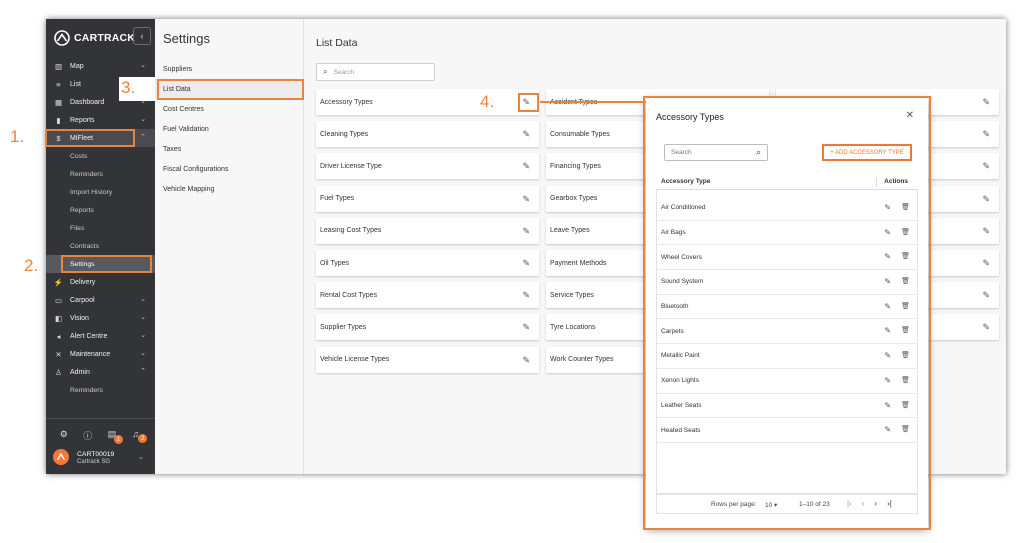 The height and width of the screenshot is (543, 1022). I want to click on highlight-edit-accessory-types, so click(528, 102).